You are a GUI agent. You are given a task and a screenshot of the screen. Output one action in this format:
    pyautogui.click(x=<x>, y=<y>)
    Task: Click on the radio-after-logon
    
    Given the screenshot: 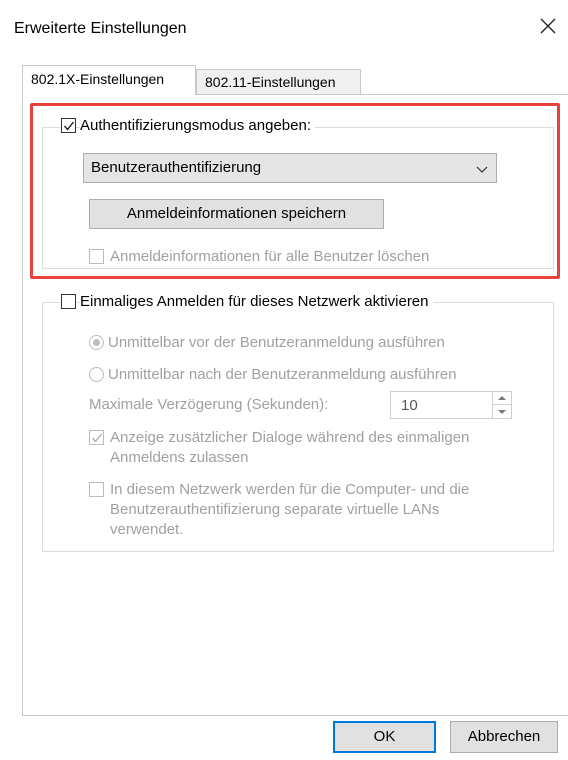 What is the action you would take?
    pyautogui.click(x=96, y=374)
    